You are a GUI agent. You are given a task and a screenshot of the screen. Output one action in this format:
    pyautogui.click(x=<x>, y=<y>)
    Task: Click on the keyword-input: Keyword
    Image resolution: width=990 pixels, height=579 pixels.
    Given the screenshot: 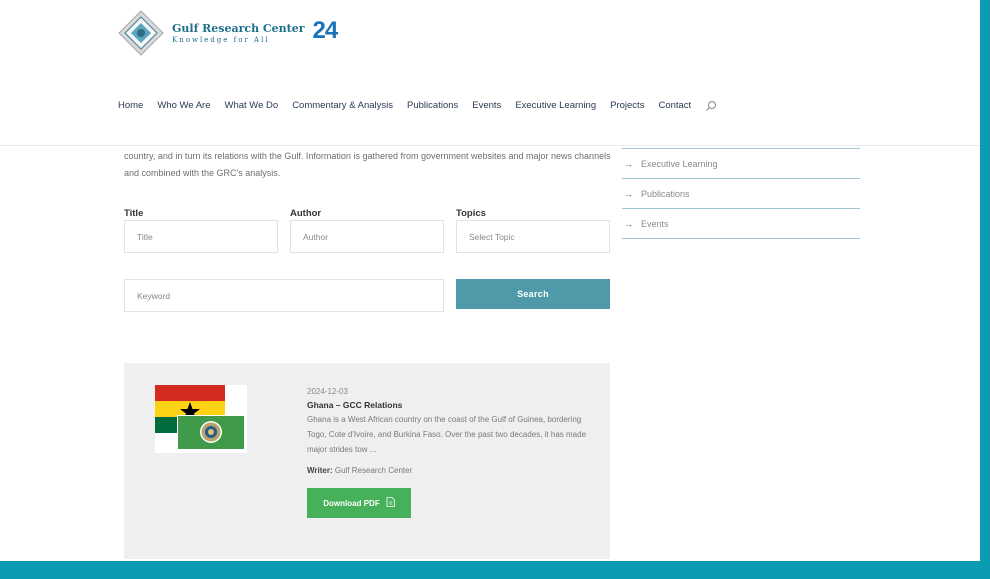 What is the action you would take?
    pyautogui.click(x=284, y=295)
    